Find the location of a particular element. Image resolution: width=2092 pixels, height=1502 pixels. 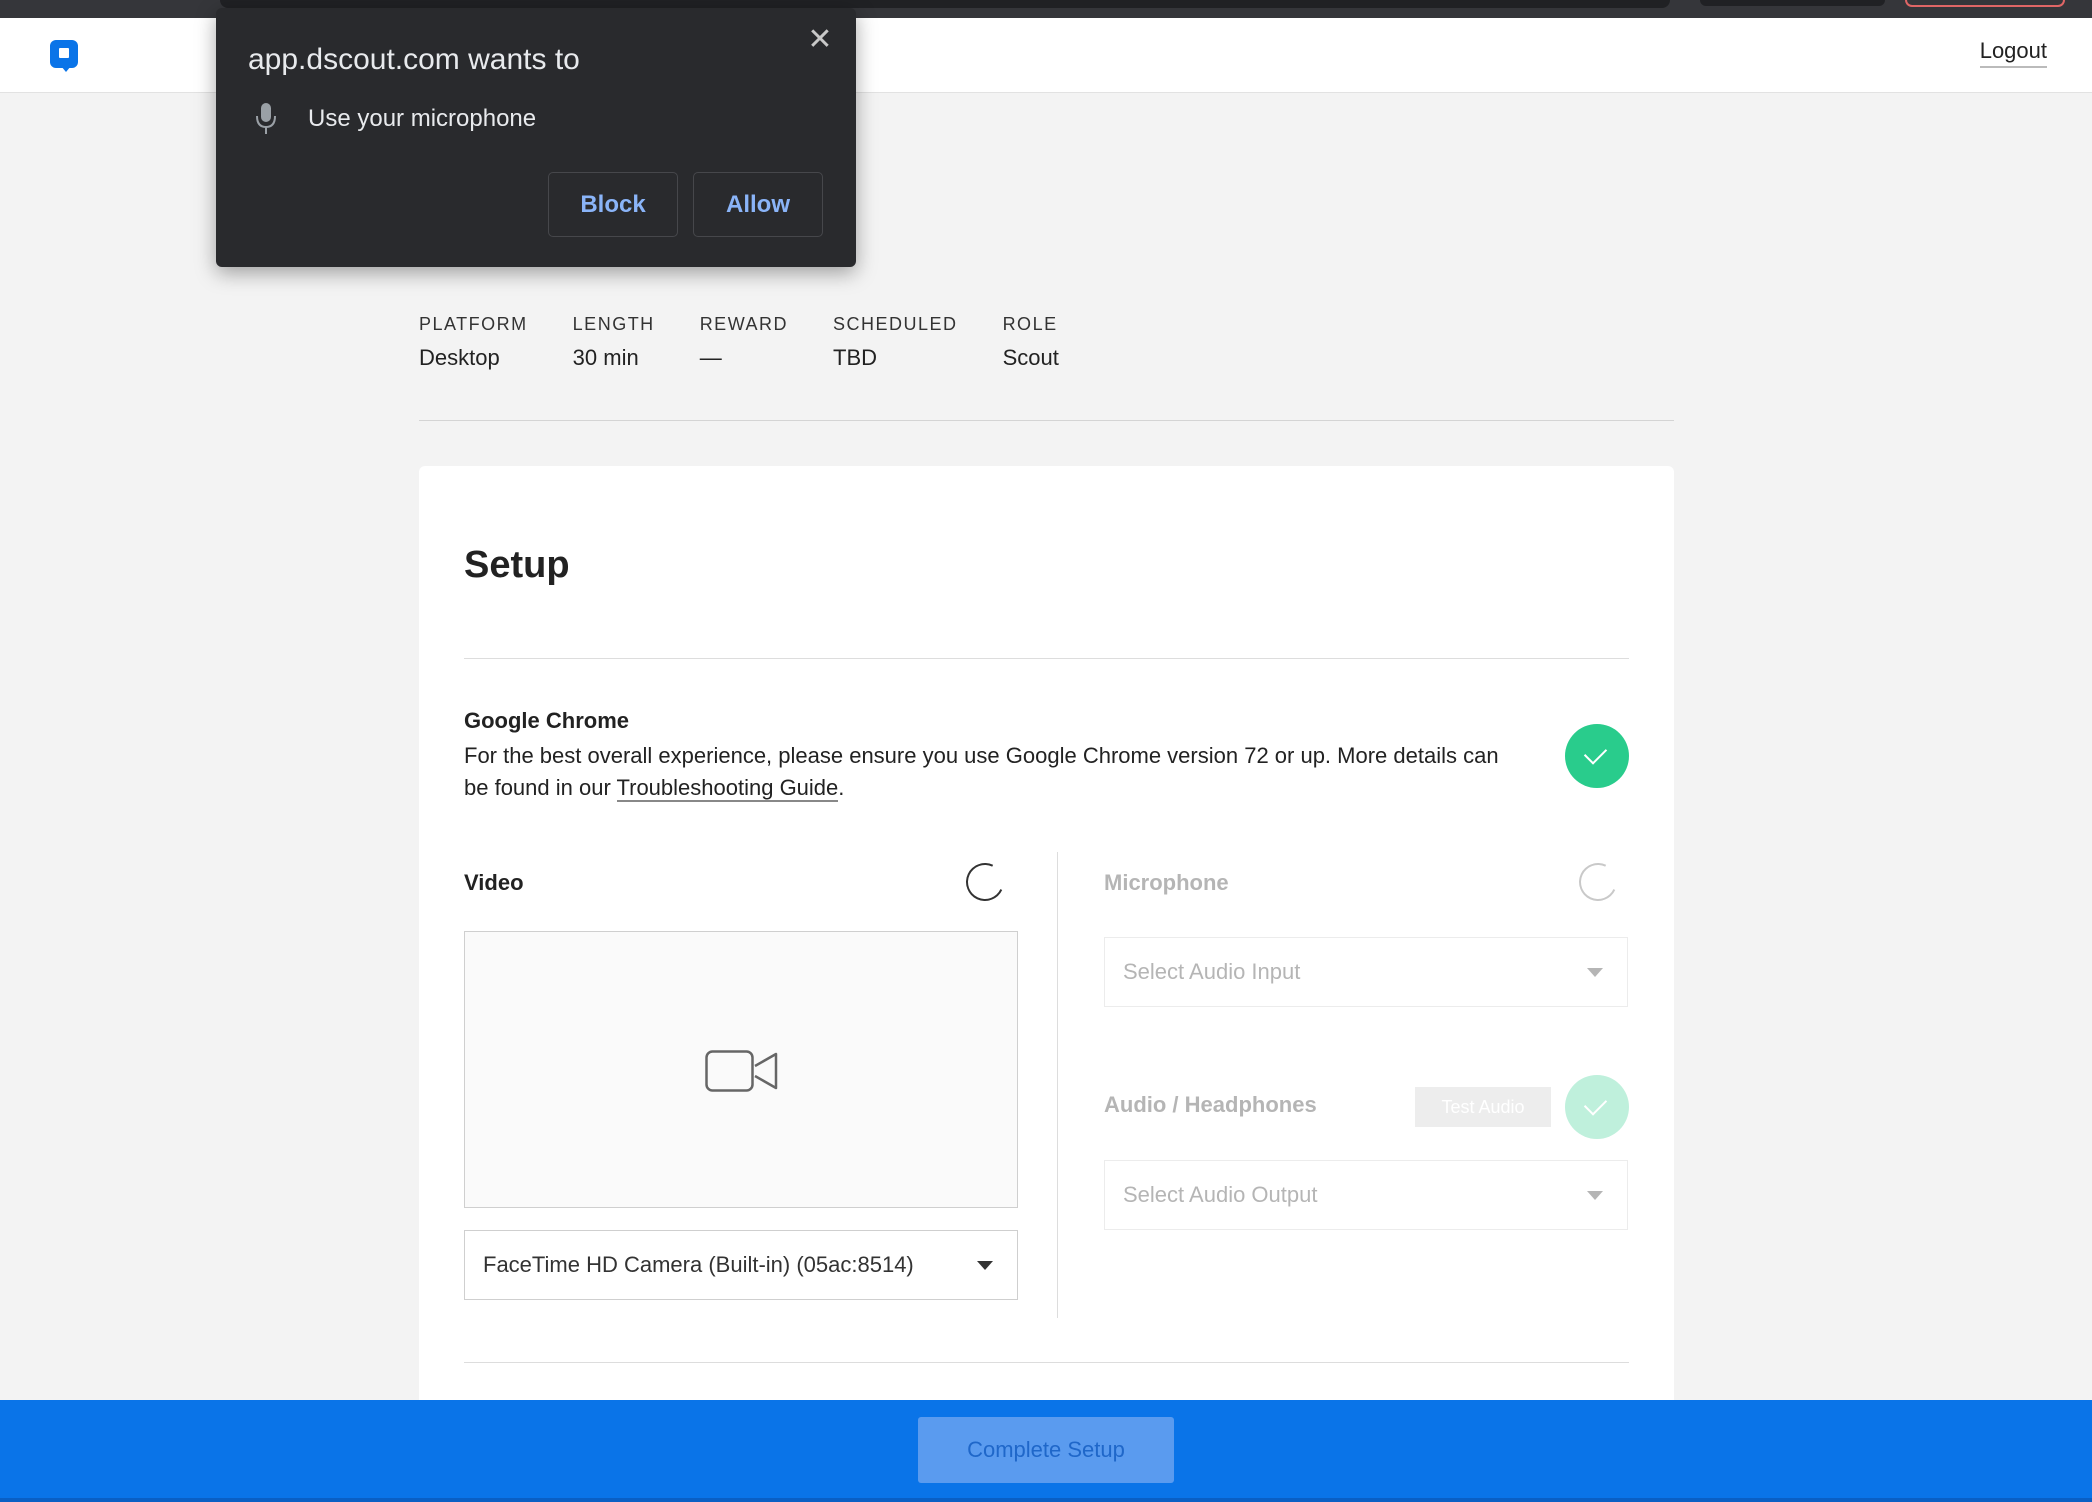

setup-divider is located at coordinates (1046, 658).